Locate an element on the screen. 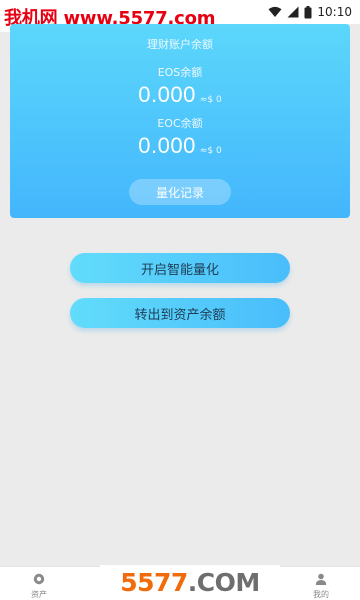 The image size is (360, 600). status-time: 10:10 is located at coordinates (334, 12).